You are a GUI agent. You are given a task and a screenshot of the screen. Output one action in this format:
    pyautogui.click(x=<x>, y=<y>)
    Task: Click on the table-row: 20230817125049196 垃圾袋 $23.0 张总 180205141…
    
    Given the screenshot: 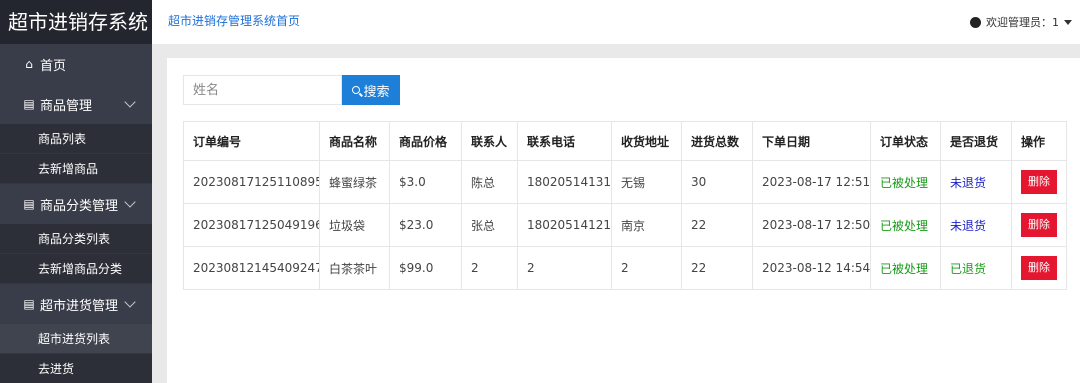 What is the action you would take?
    pyautogui.click(x=625, y=225)
    